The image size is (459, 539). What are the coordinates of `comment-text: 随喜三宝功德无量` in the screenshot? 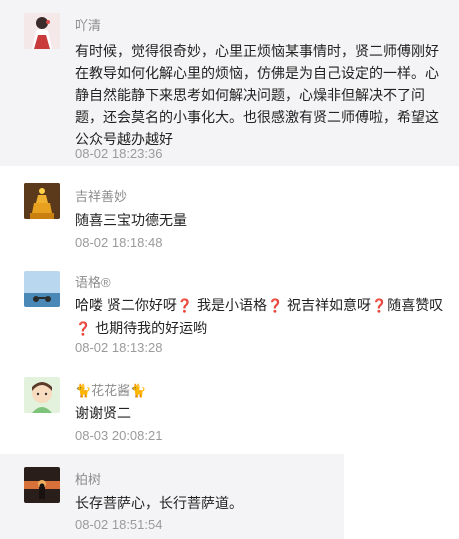 It's located at (131, 220).